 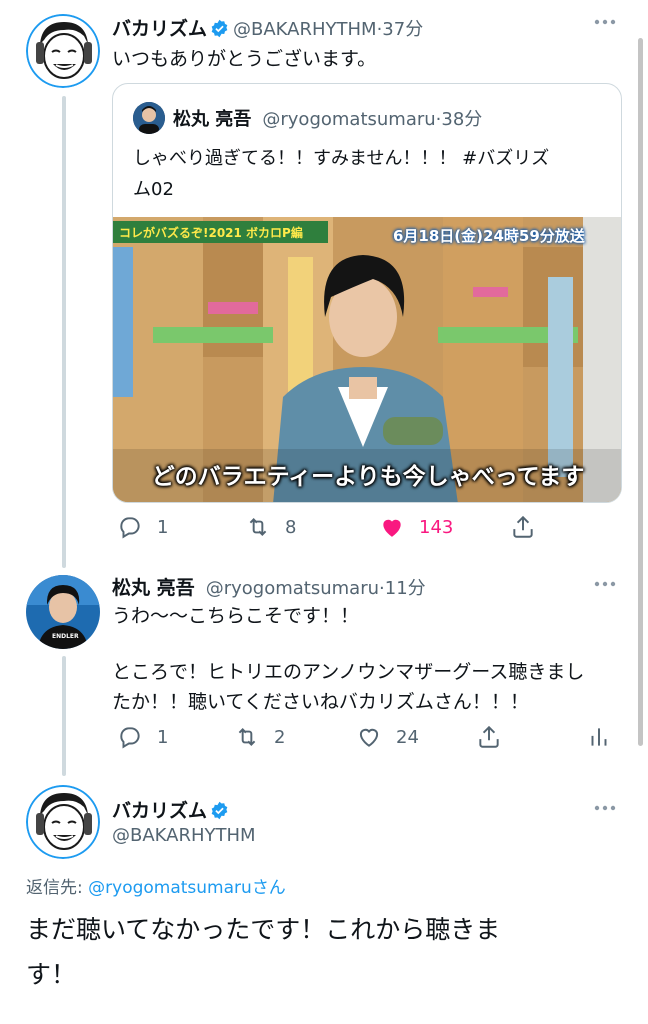 What do you see at coordinates (236, 616) in the screenshot?
I see `tweet-text-line-1: うわ〜〜こちらこそです！！` at bounding box center [236, 616].